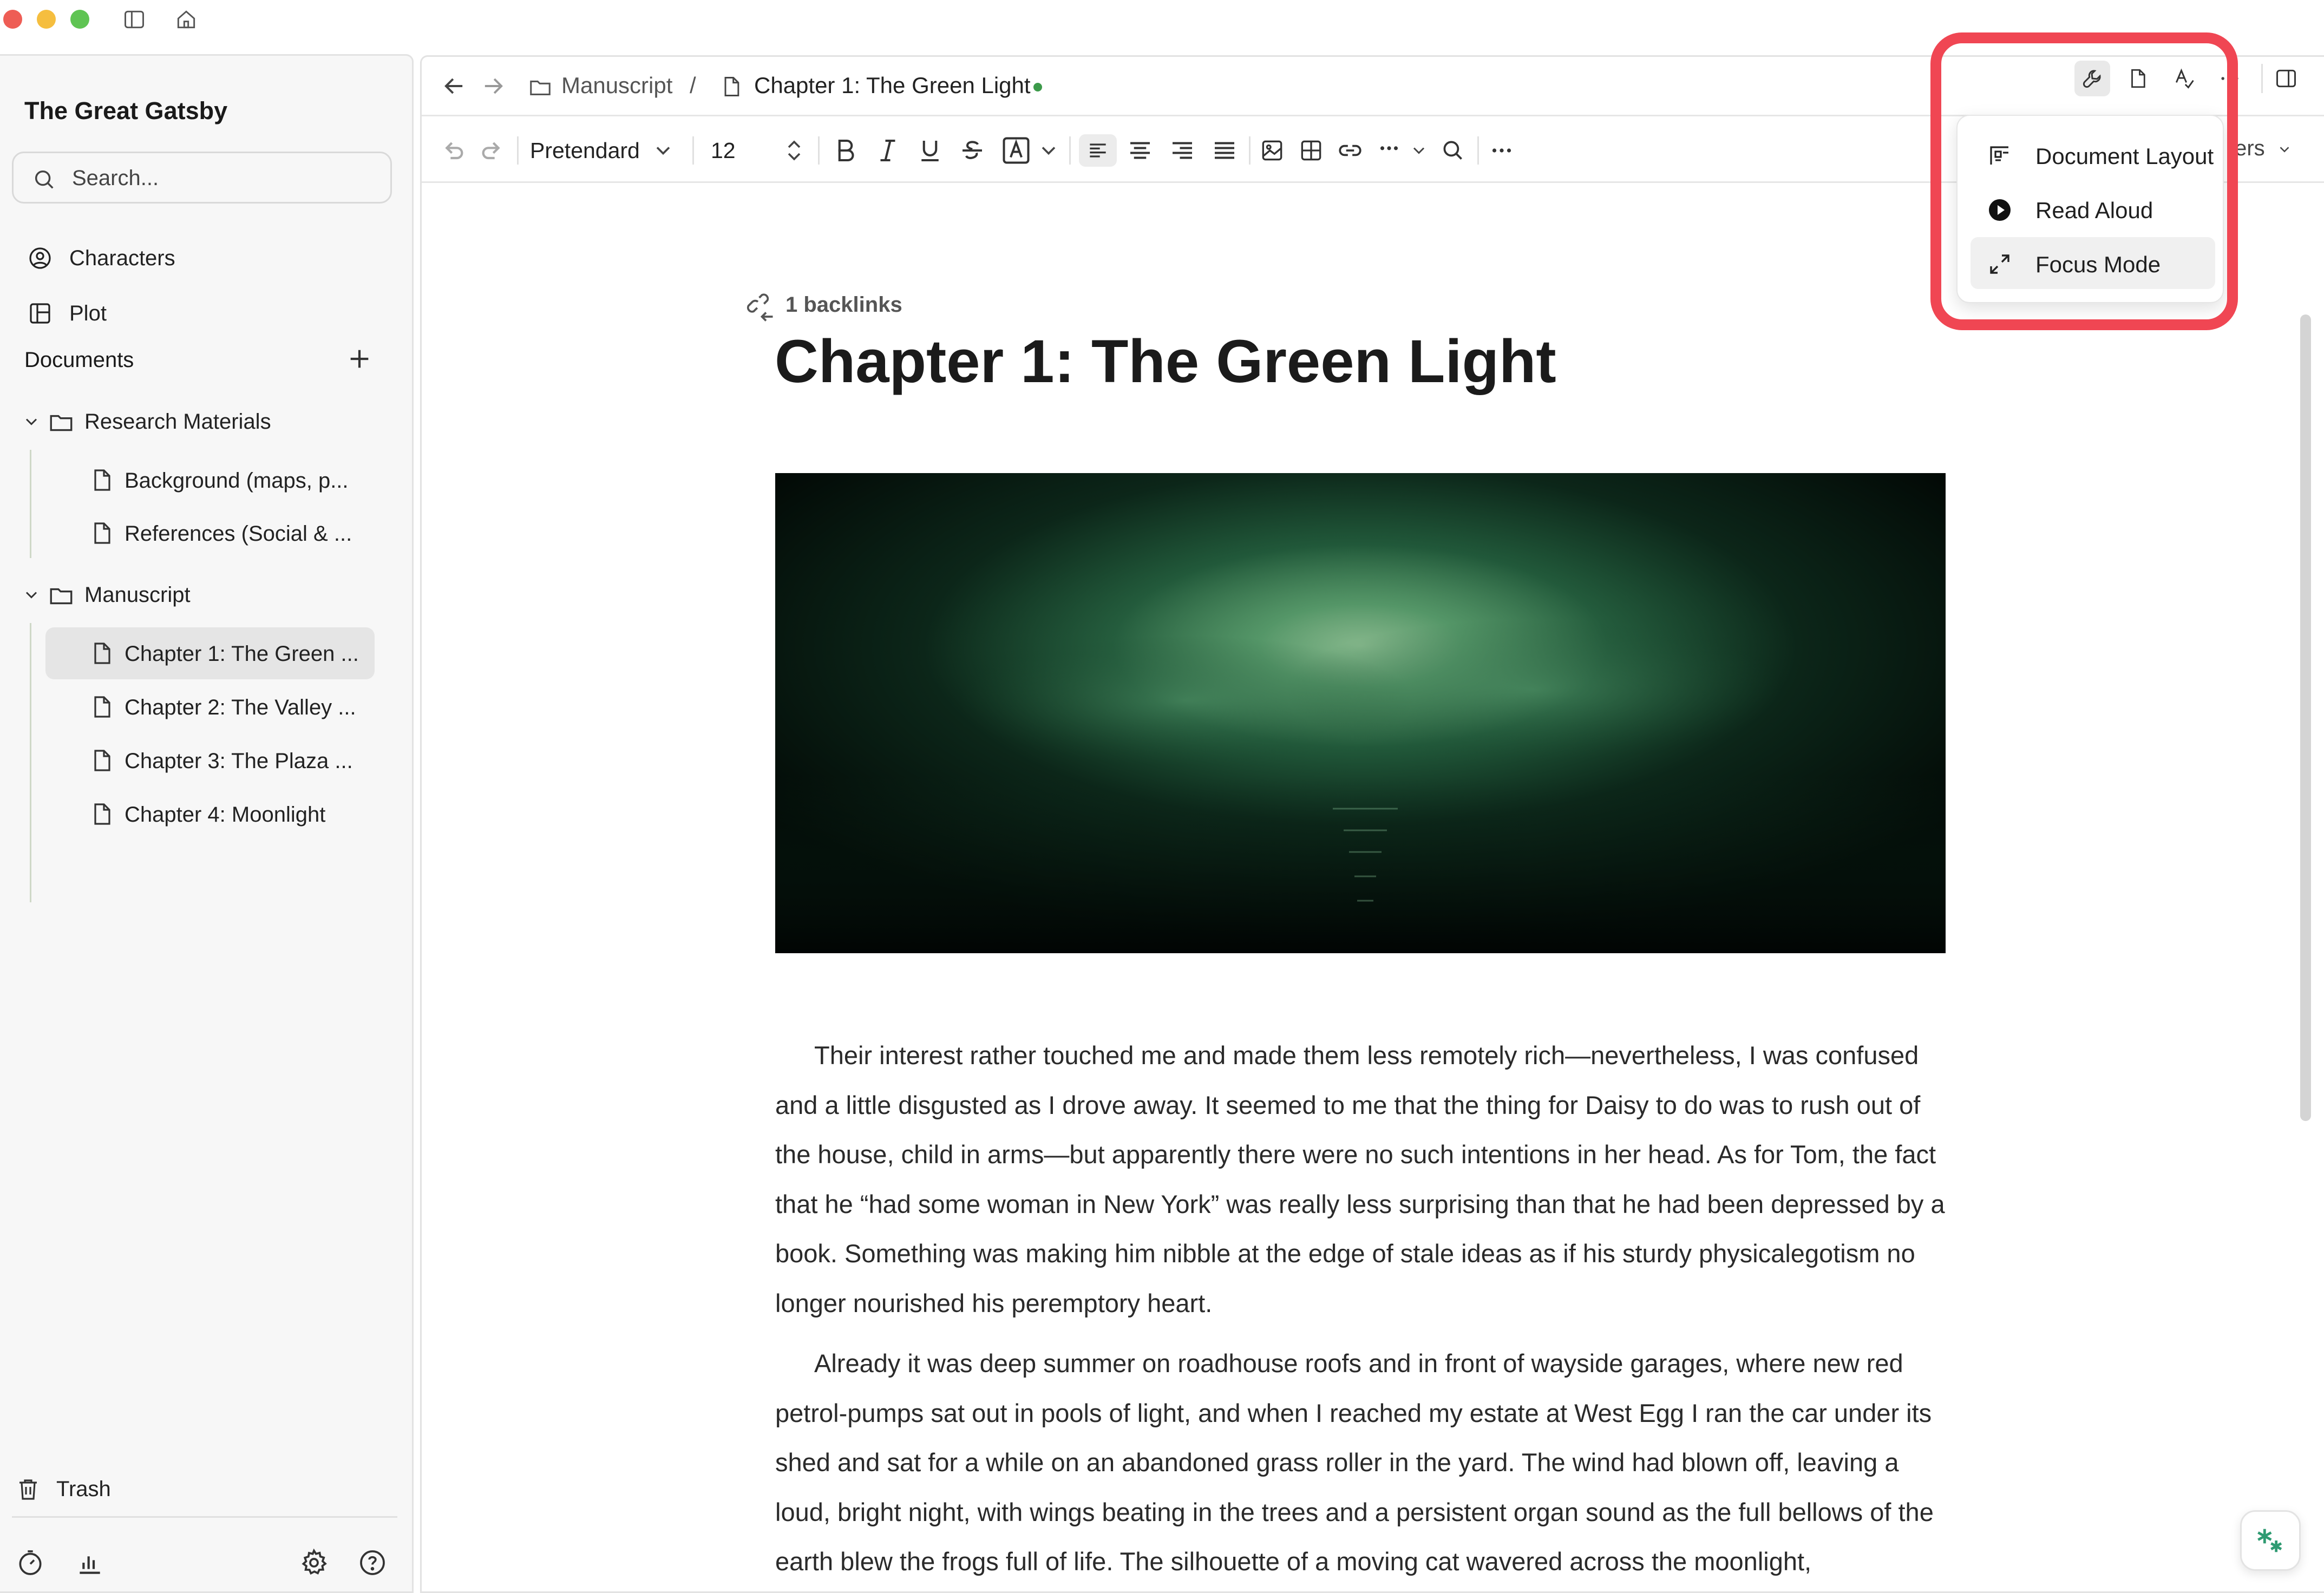 This screenshot has width=2324, height=1593. What do you see at coordinates (492, 150) in the screenshot?
I see `redo-icon` at bounding box center [492, 150].